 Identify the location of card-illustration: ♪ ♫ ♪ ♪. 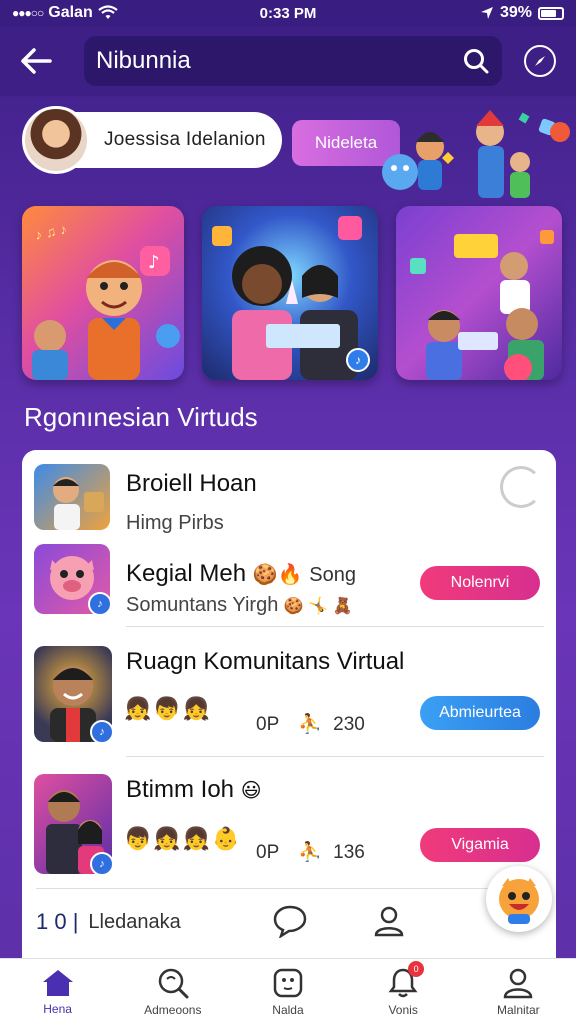
(106, 300).